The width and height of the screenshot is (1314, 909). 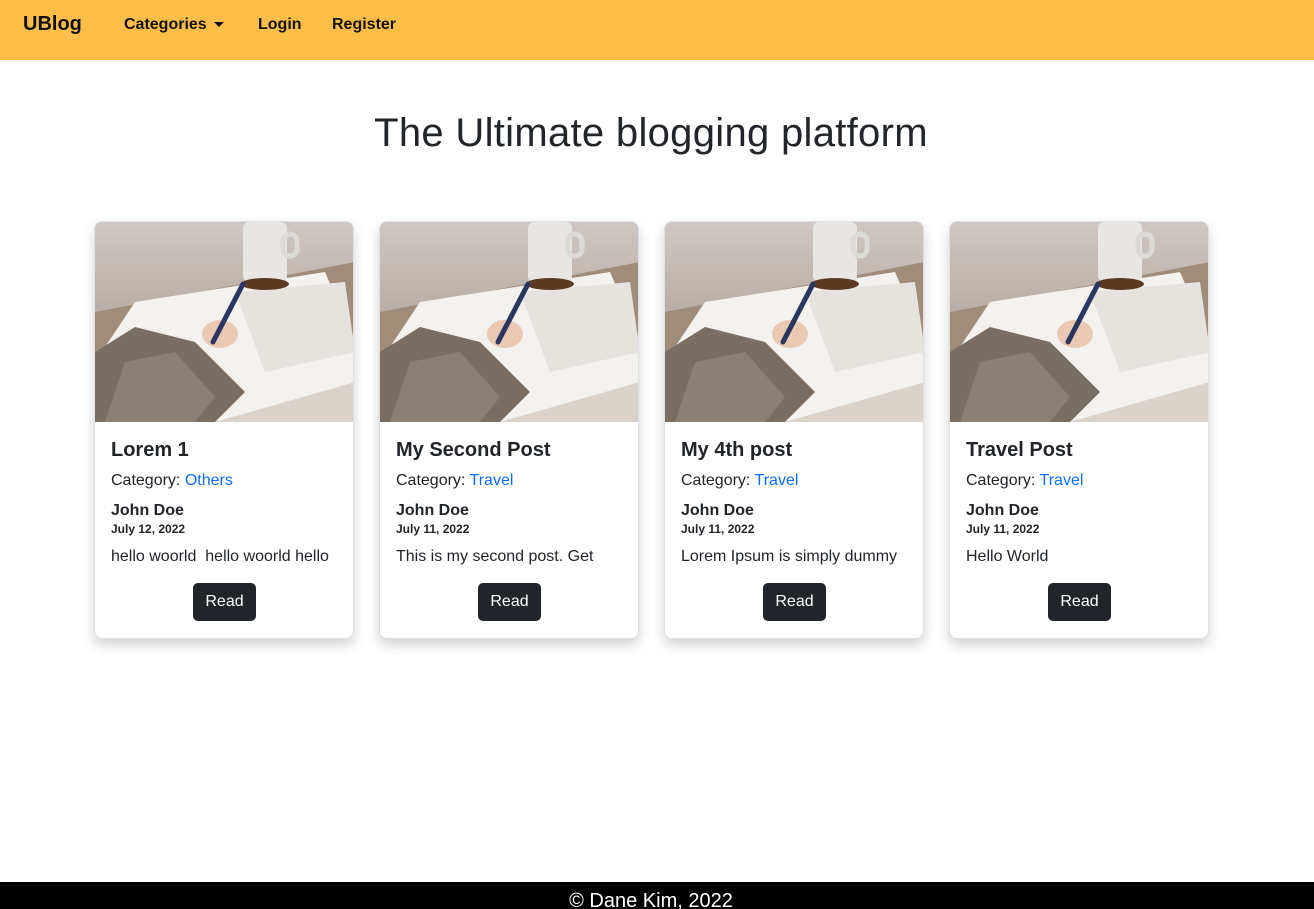 What do you see at coordinates (218, 24) in the screenshot?
I see `caret-down-icon` at bounding box center [218, 24].